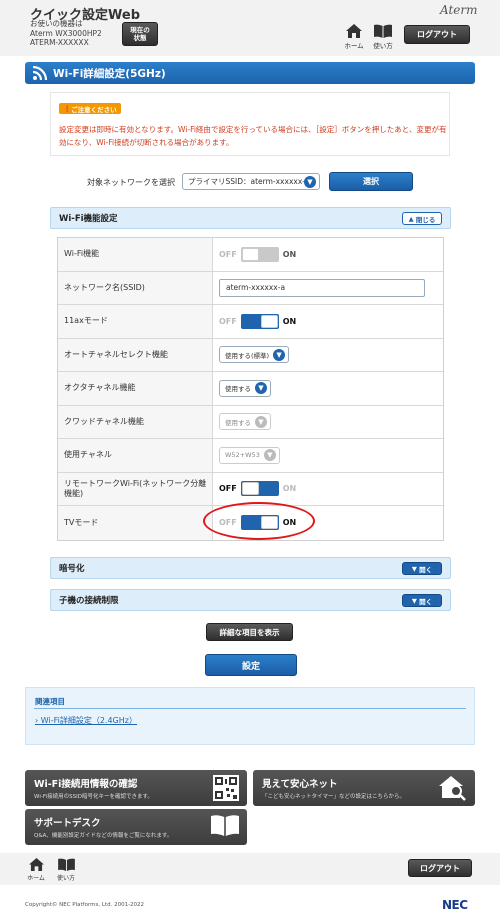 This screenshot has width=500, height=920. Describe the element at coordinates (37, 720) in the screenshot. I see `chevron-right-icon: ›` at that location.